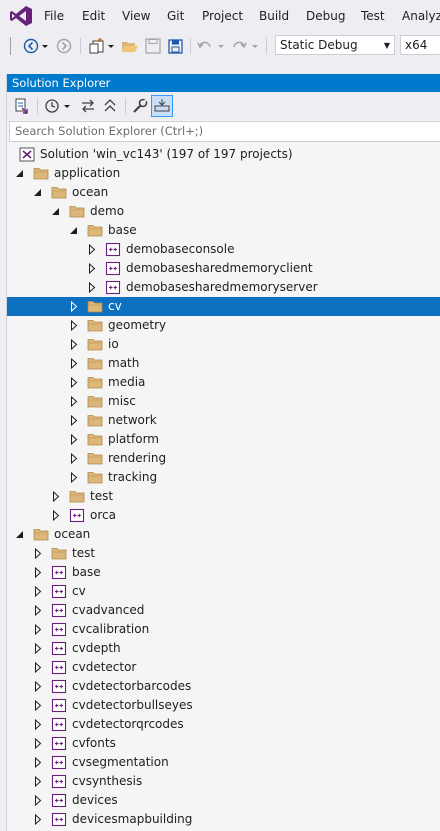 This screenshot has width=440, height=831. Describe the element at coordinates (10, 46) in the screenshot. I see `toolbar-grip` at that location.